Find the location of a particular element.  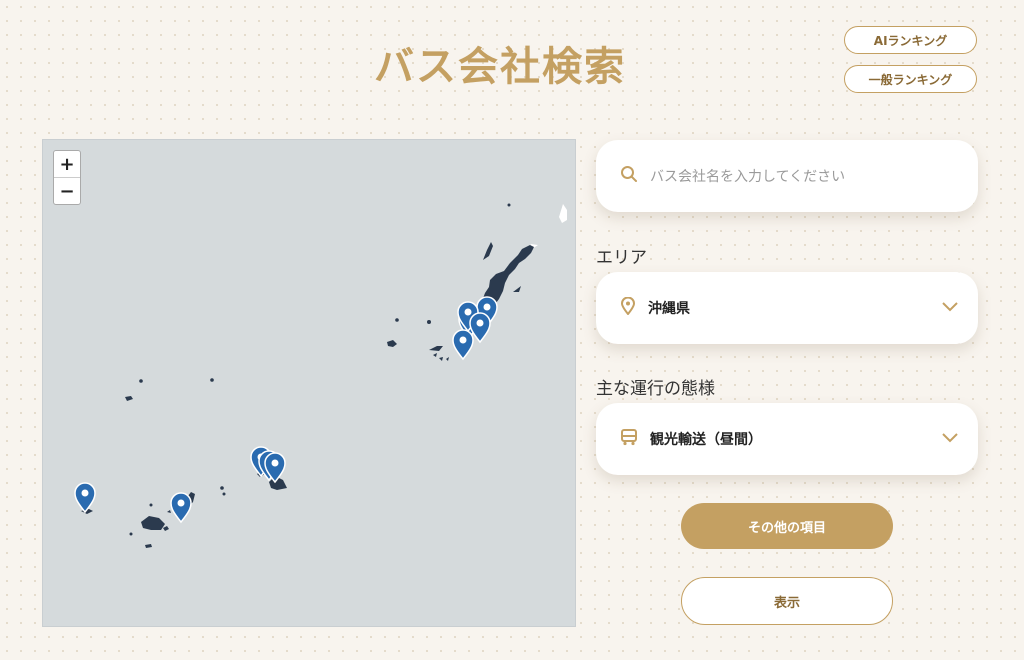

area-value: 沖縄県 is located at coordinates (669, 309).